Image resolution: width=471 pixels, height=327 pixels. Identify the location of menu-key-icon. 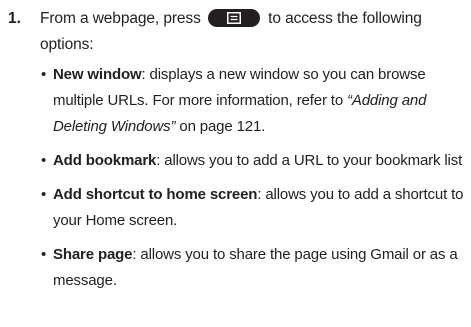
(233, 18).